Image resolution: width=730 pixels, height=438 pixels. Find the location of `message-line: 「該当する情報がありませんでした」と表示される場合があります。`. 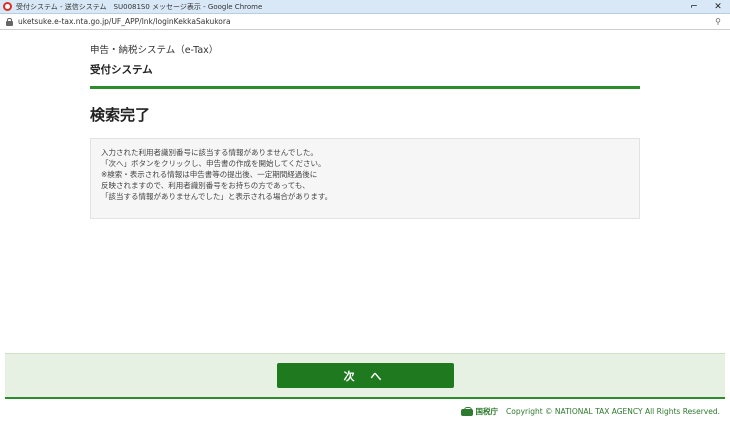

message-line: 「該当する情報がありませんでした」と表示される場合があります。 is located at coordinates (217, 196).